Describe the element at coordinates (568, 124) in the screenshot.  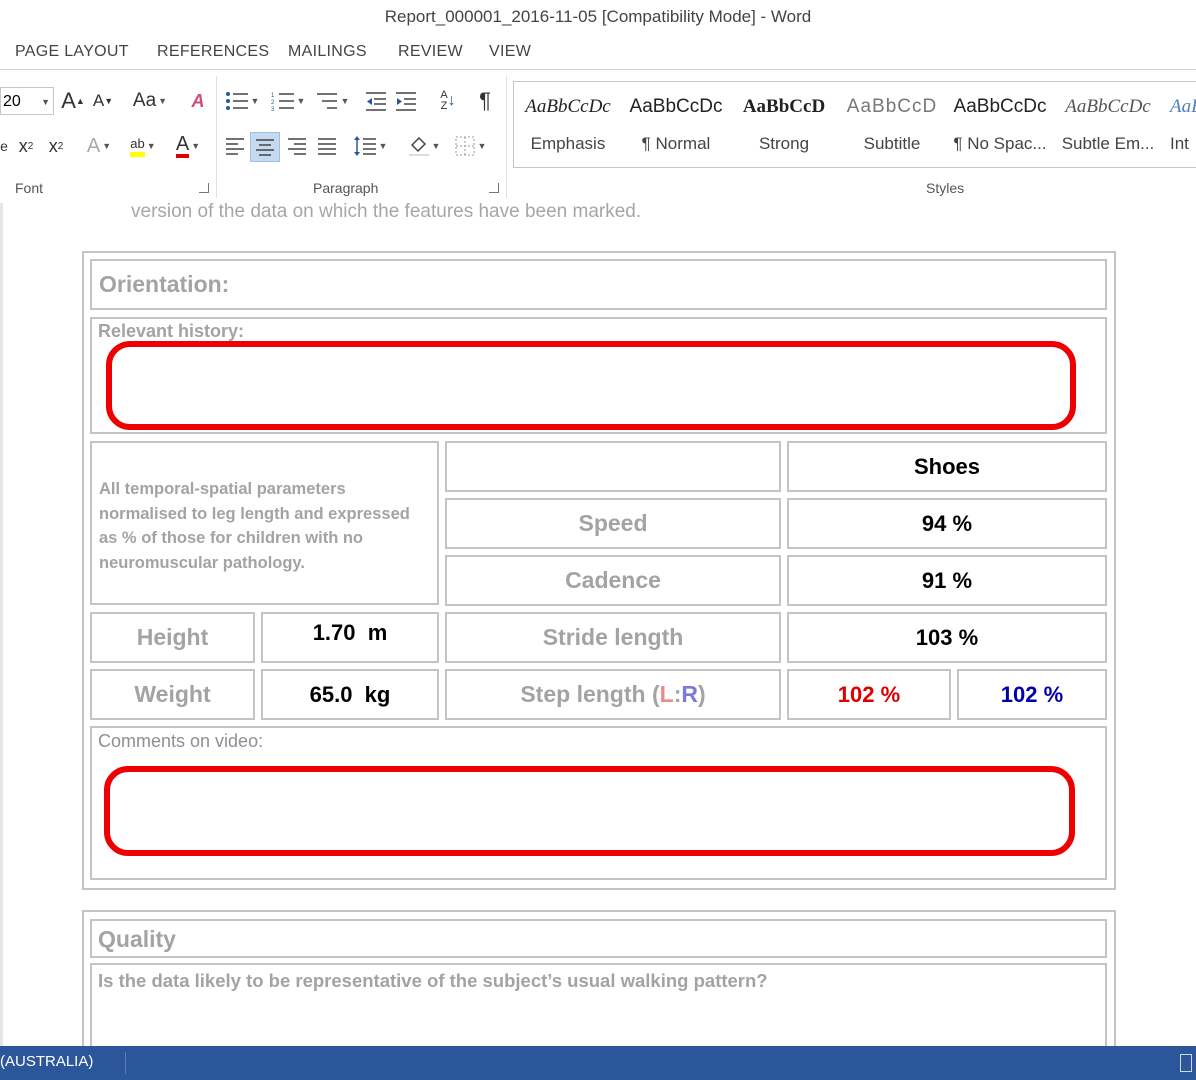
I see `style-emphasis: AaBbCcDc Emphasis` at that location.